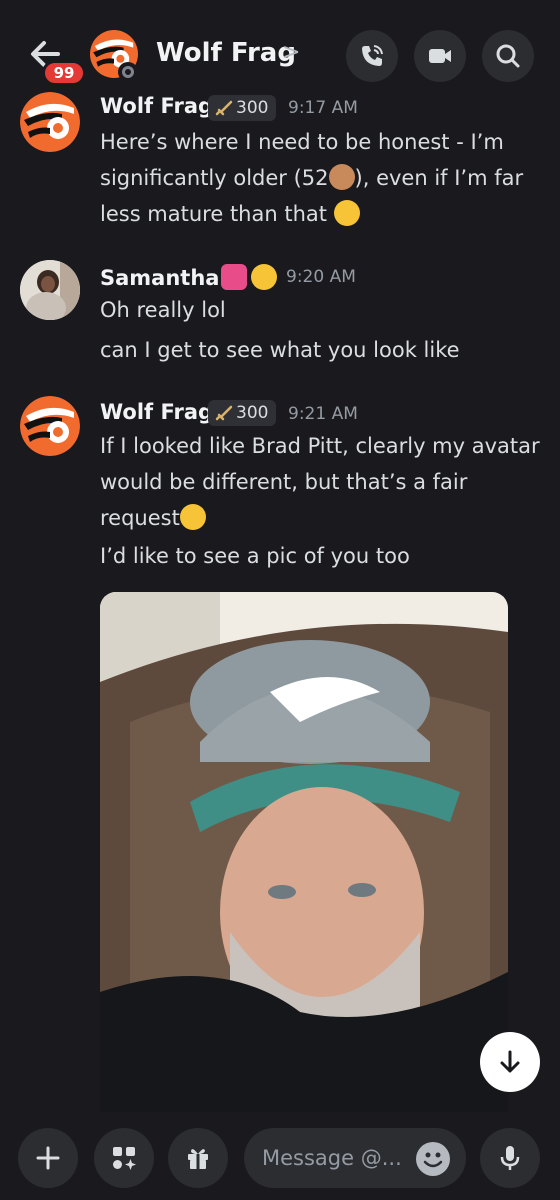 Image resolution: width=560 pixels, height=1200 pixels. I want to click on microphone-icon, so click(510, 1158).